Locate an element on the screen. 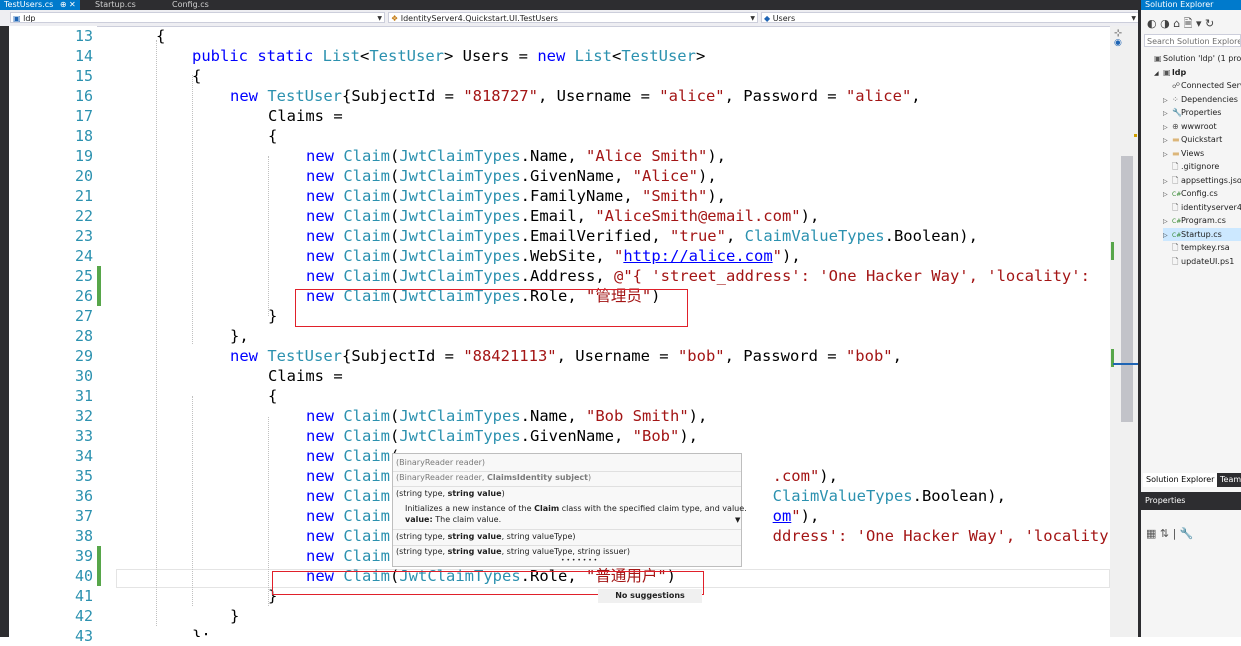 The image size is (1241, 646). search-input: Search Solution Explorer is located at coordinates (1192, 40).